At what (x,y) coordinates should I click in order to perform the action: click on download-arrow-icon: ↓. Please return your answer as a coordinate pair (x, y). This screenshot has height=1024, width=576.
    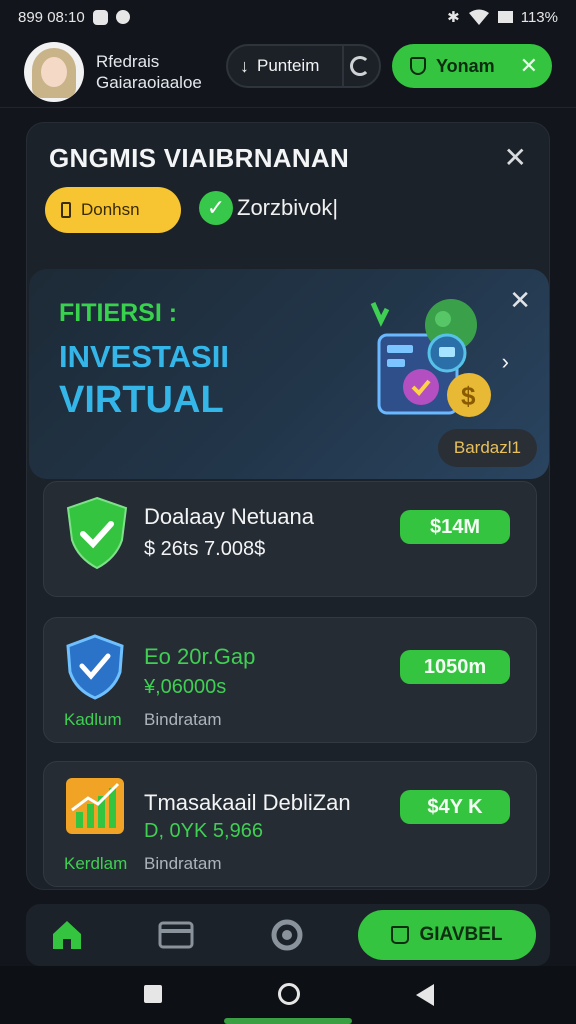
    Looking at the image, I should click on (244, 65).